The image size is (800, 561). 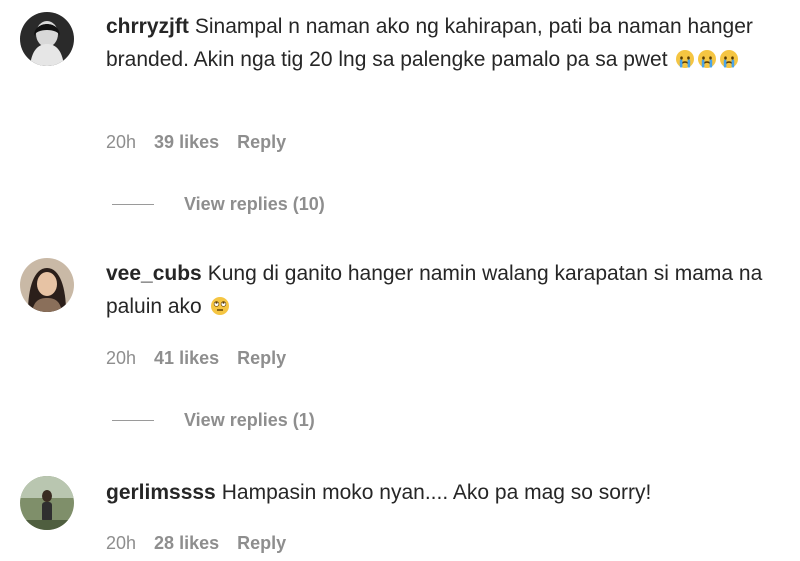 I want to click on comment-meta: 20h 41 likes Reply, so click(x=196, y=358).